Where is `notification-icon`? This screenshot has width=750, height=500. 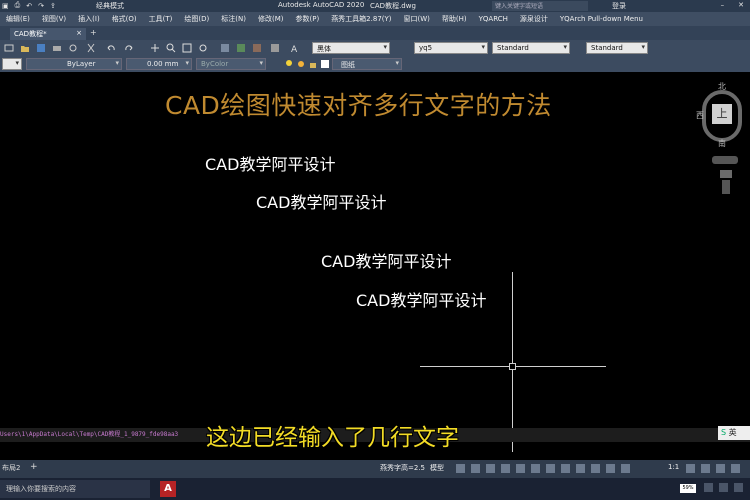
notification-icon is located at coordinates (738, 487).